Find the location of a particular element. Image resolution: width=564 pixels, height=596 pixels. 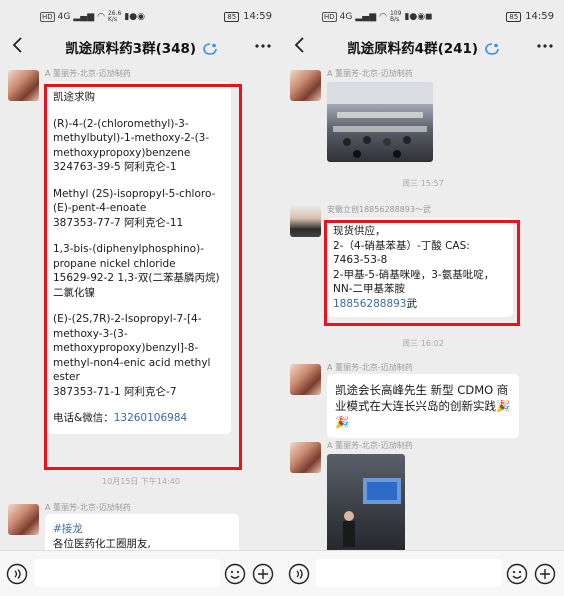

chat-header: 凯途原料药4群(241) is located at coordinates (423, 46).